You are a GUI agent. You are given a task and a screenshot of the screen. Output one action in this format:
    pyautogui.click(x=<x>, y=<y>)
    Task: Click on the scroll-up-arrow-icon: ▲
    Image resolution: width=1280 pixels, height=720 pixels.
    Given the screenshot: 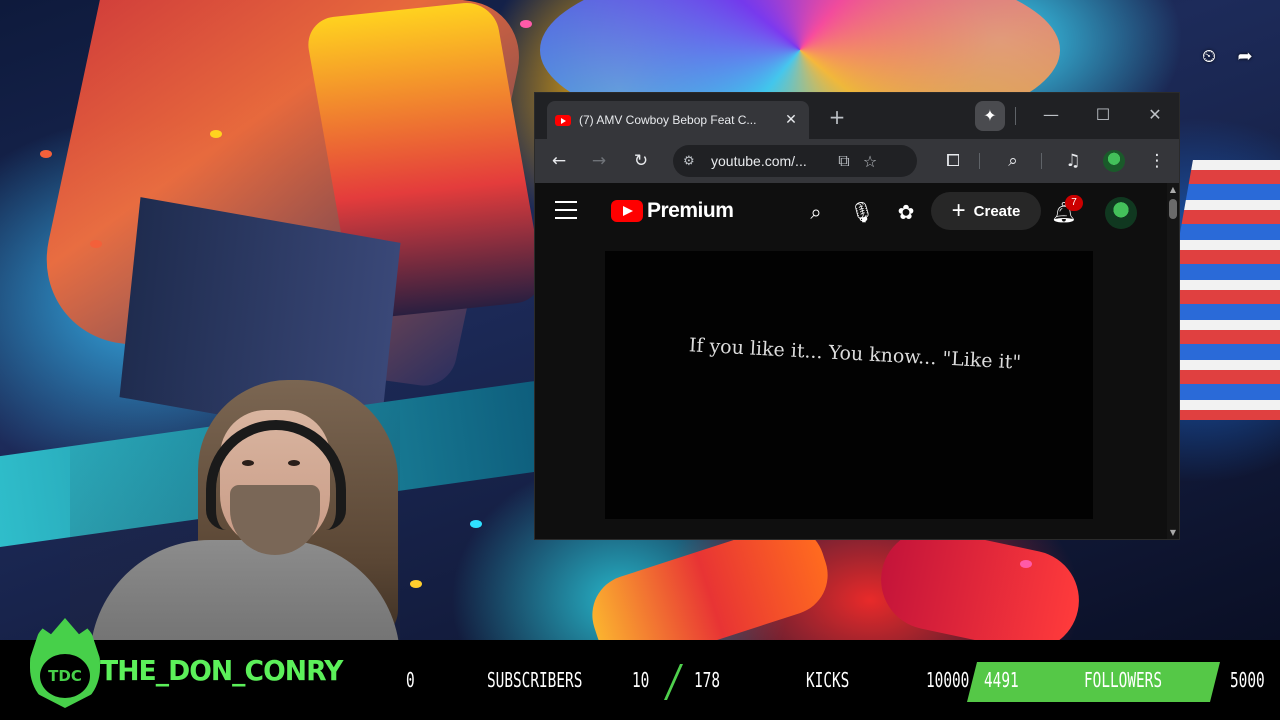 What is the action you would take?
    pyautogui.click(x=1173, y=189)
    